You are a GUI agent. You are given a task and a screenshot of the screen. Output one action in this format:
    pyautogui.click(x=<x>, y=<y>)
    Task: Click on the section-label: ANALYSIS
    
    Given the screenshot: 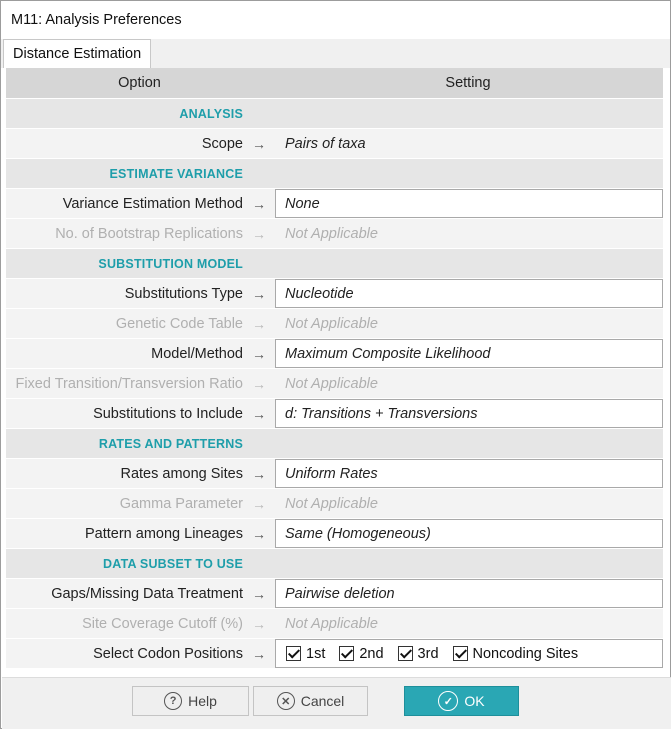 What is the action you would take?
    pyautogui.click(x=211, y=113)
    